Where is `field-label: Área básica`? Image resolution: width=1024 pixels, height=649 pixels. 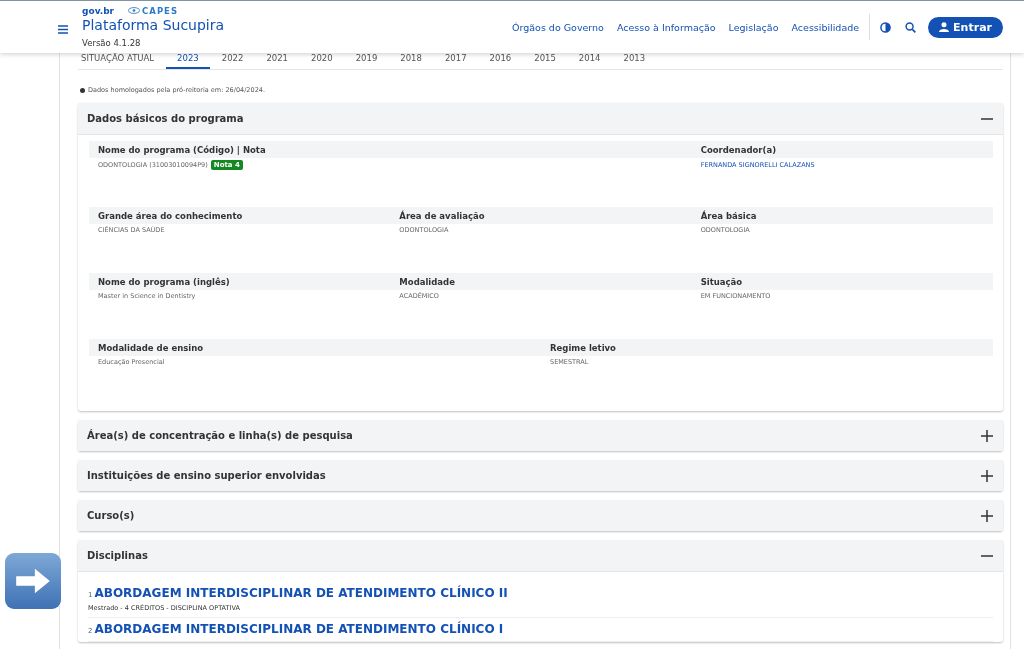 field-label: Área básica is located at coordinates (728, 215).